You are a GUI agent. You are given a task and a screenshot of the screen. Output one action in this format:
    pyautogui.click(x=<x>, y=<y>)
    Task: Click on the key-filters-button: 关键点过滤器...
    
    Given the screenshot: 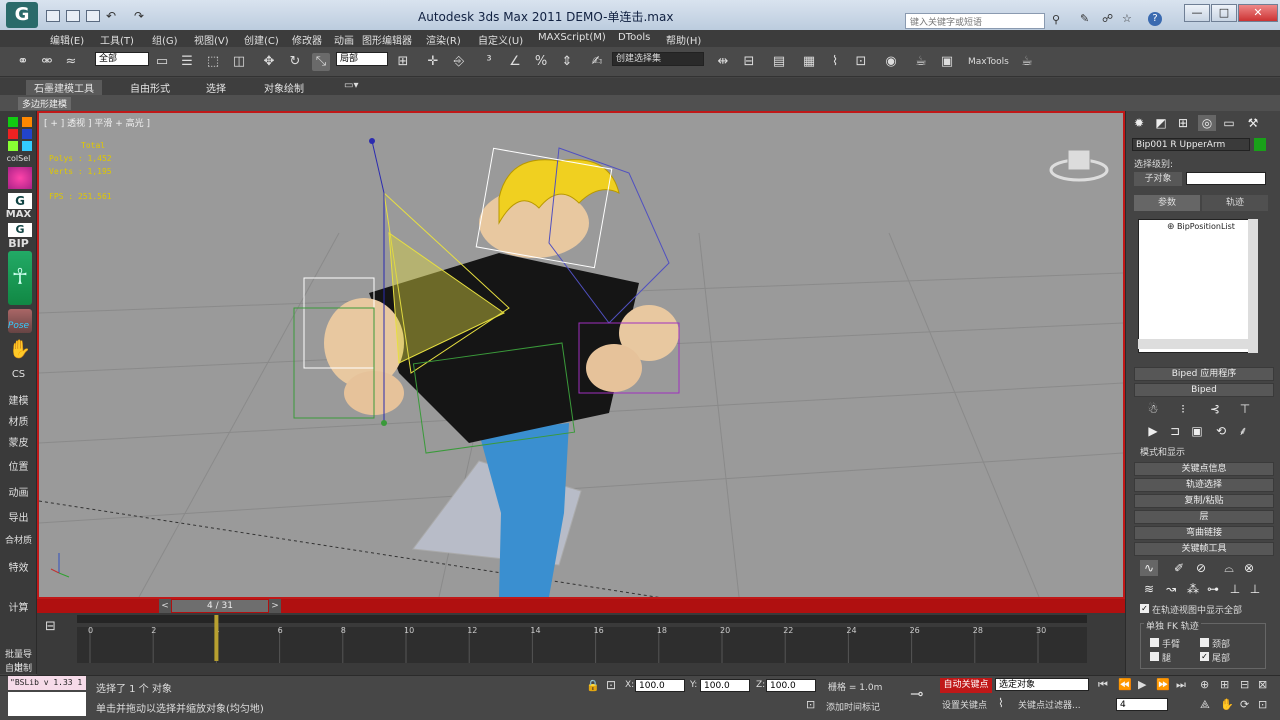 What is the action you would take?
    pyautogui.click(x=1049, y=704)
    